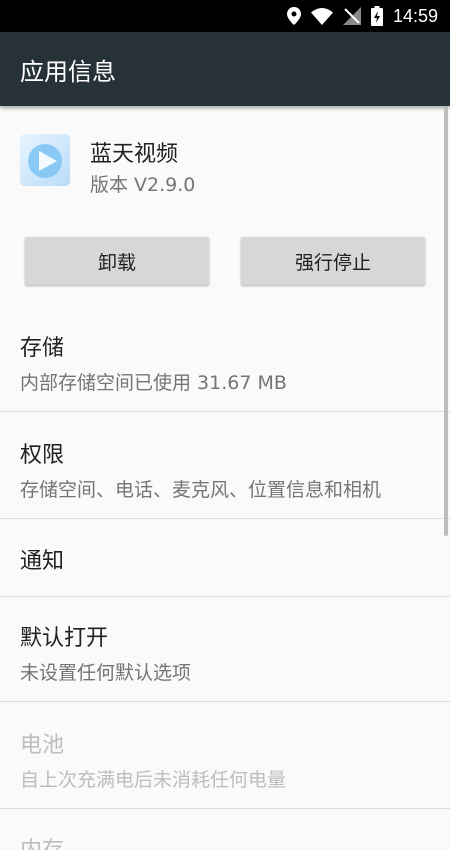  Describe the element at coordinates (225, 362) in the screenshot. I see `list-item-storage: 存储 内部存储空间已使用 31.67 MB` at that location.